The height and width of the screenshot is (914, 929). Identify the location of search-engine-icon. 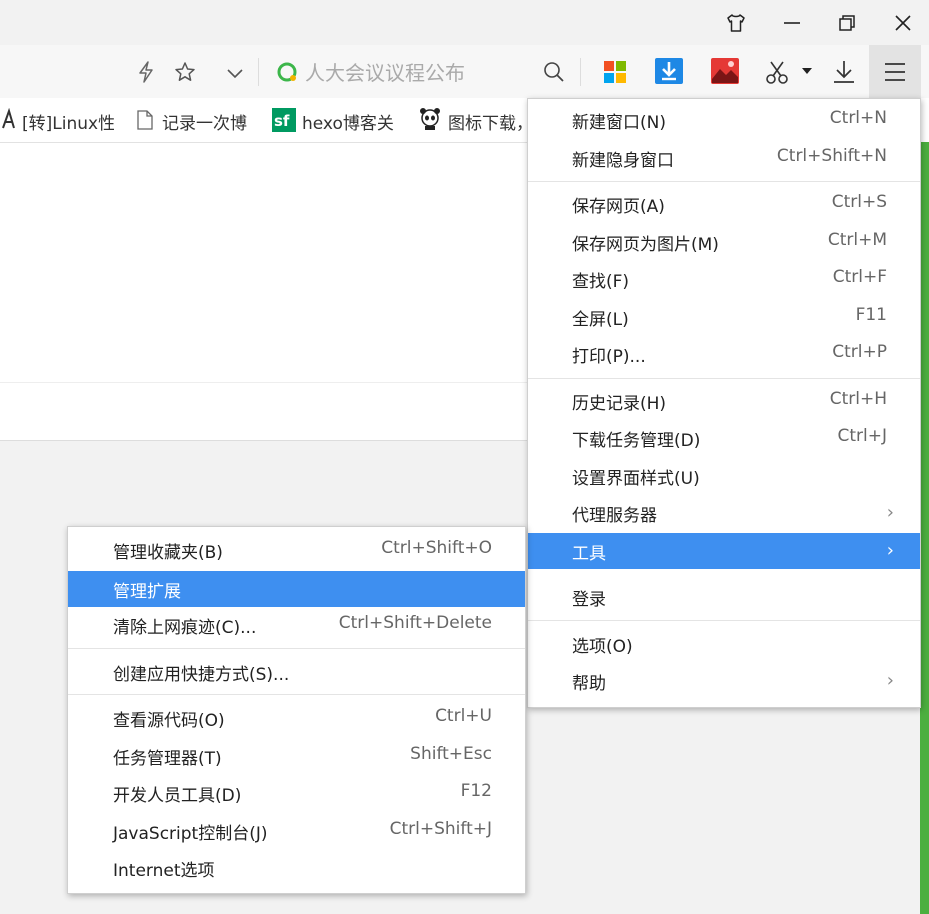
(287, 72).